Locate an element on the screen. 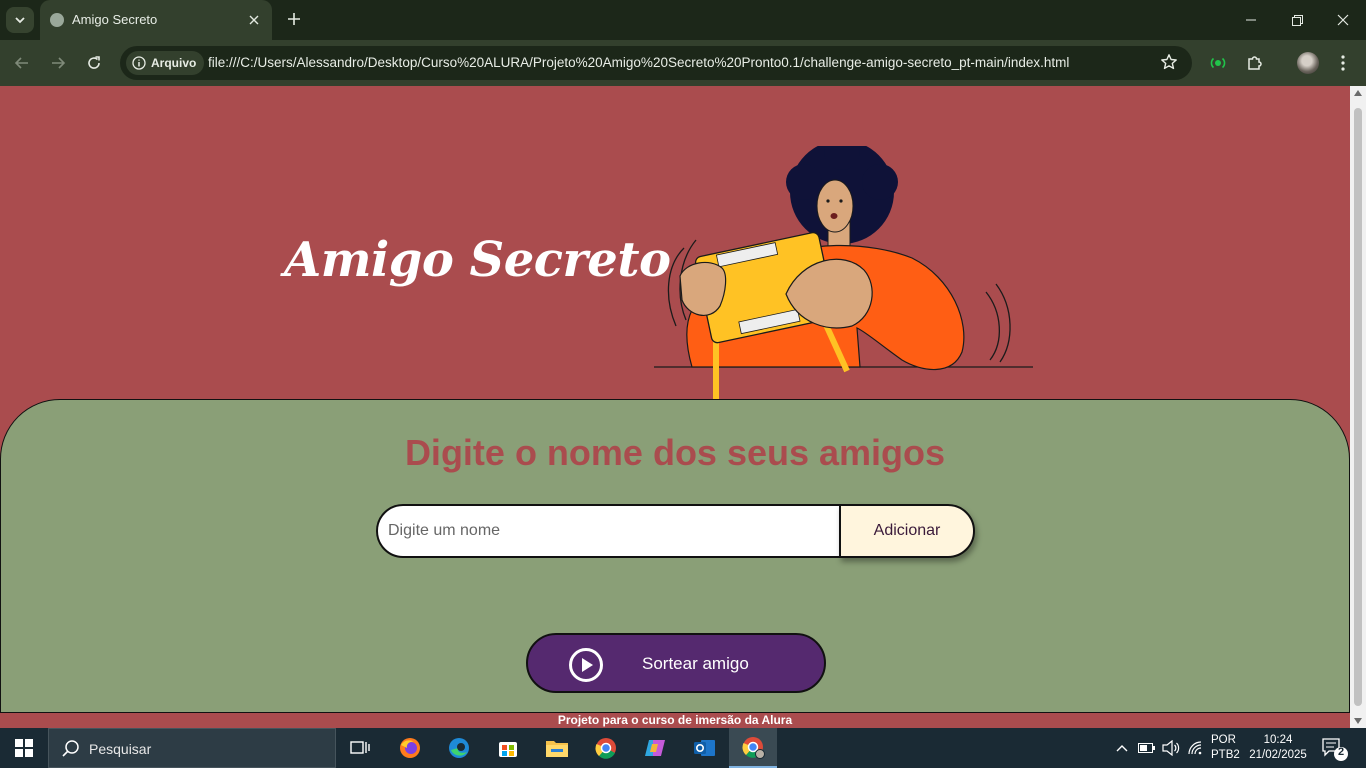 This screenshot has height=768, width=1366. page-title: Amigo Secreto is located at coordinates (477, 260).